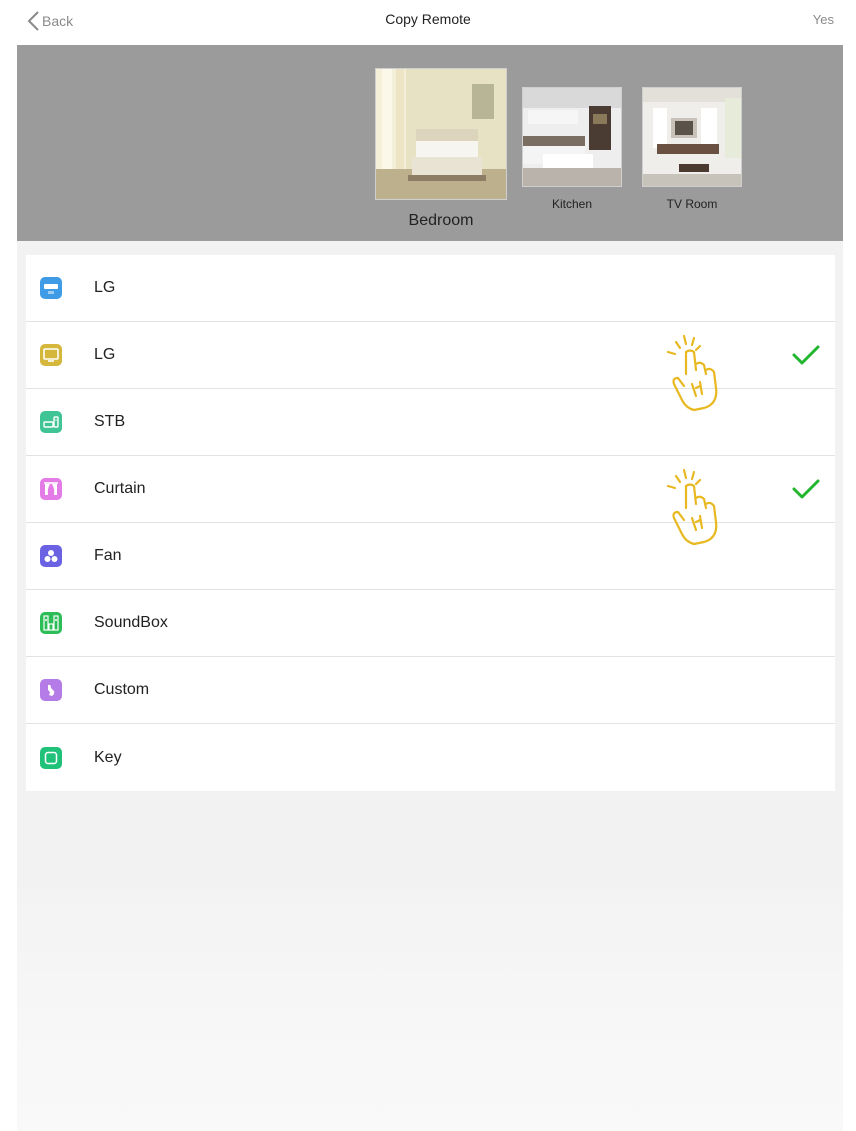  Describe the element at coordinates (51, 690) in the screenshot. I see `custom-icon` at that location.